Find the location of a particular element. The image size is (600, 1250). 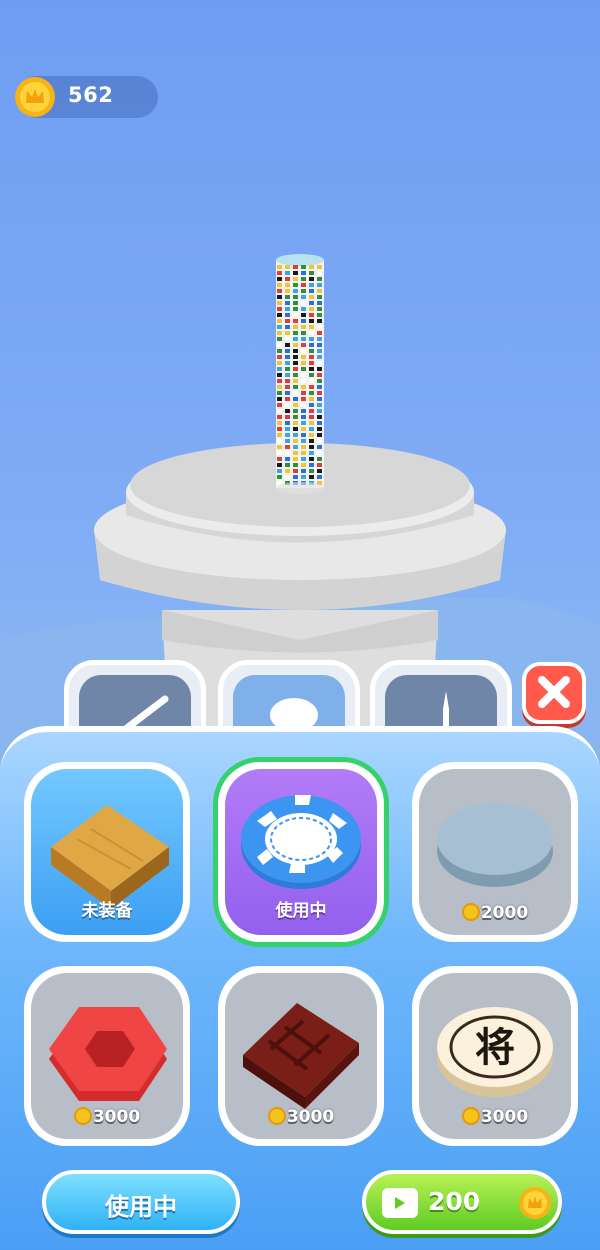

close-button is located at coordinates (554, 693).